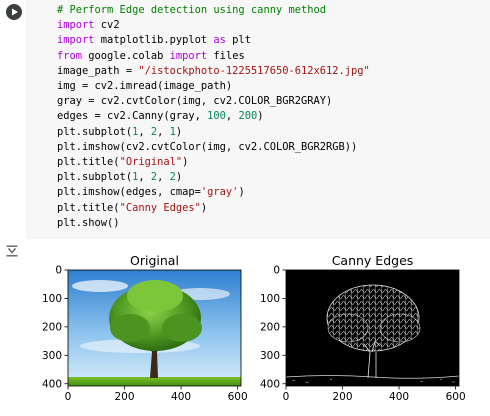 This screenshot has width=490, height=416. What do you see at coordinates (373, 260) in the screenshot?
I see `subplot-title: Canny Edges` at bounding box center [373, 260].